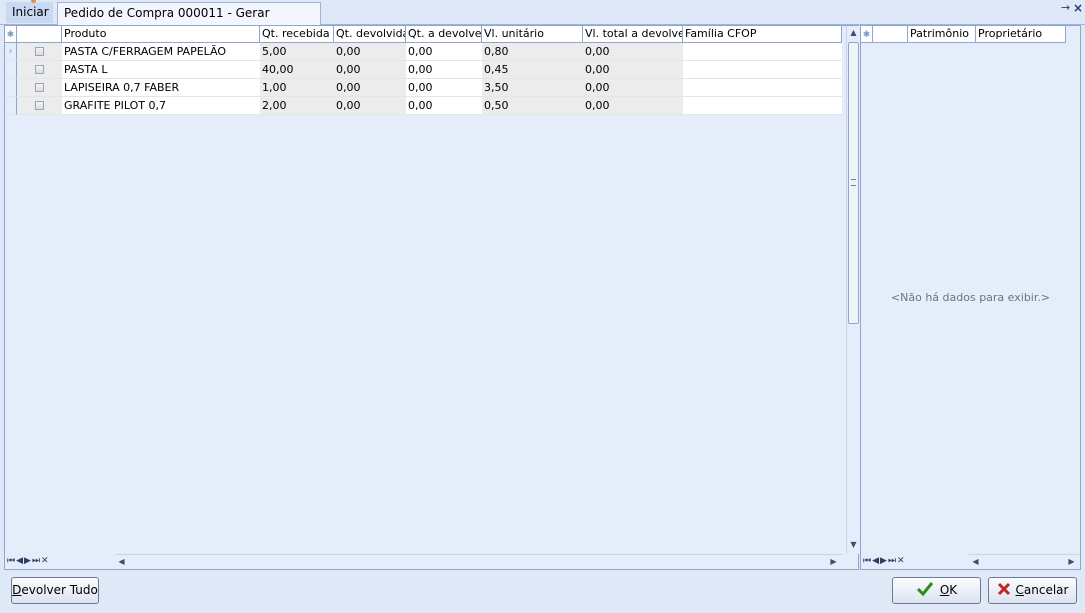 This screenshot has height=613, width=1085. I want to click on cell-vl-unitario: 0,80, so click(532, 52).